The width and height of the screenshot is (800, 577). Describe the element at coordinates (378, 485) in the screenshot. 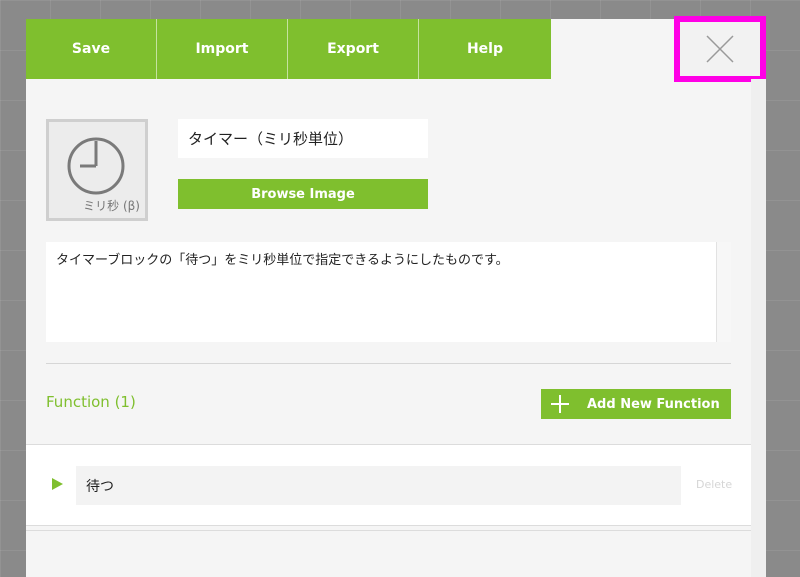

I see `function-name-field: 待つ` at that location.